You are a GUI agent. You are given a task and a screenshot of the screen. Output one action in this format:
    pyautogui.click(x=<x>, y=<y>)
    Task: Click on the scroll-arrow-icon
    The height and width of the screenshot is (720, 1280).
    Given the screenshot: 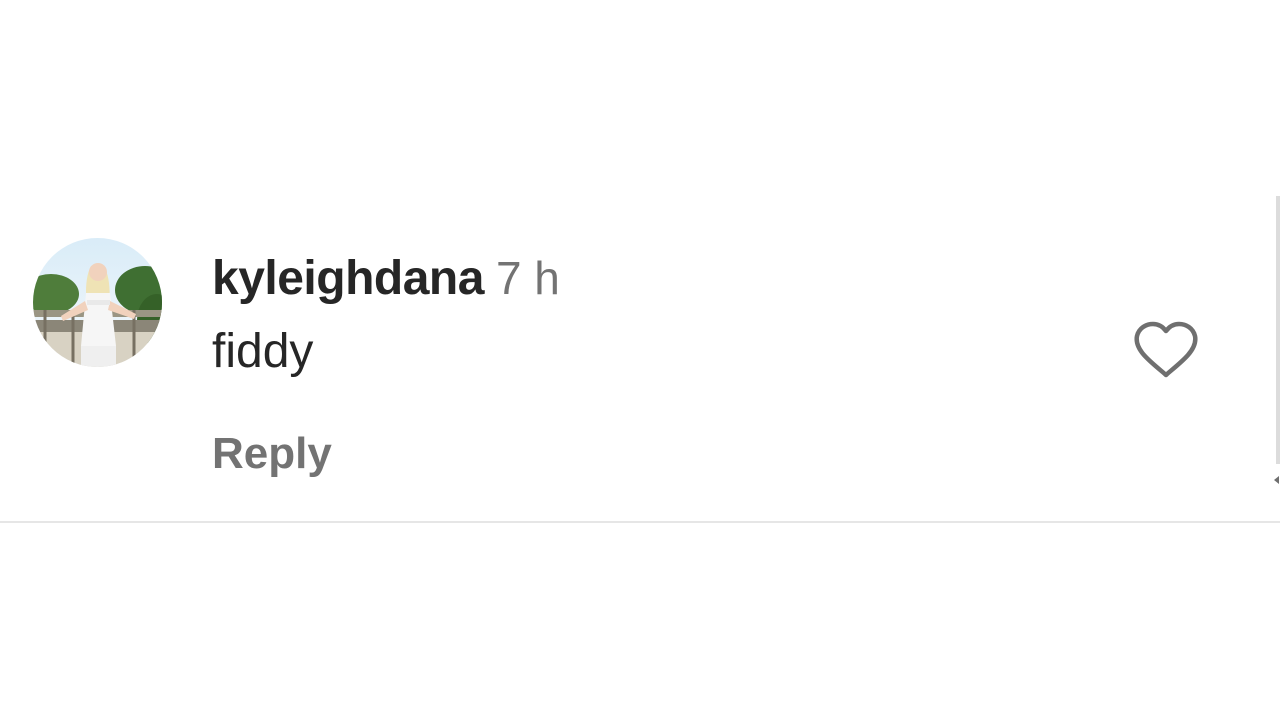 What is the action you would take?
    pyautogui.click(x=1276, y=480)
    